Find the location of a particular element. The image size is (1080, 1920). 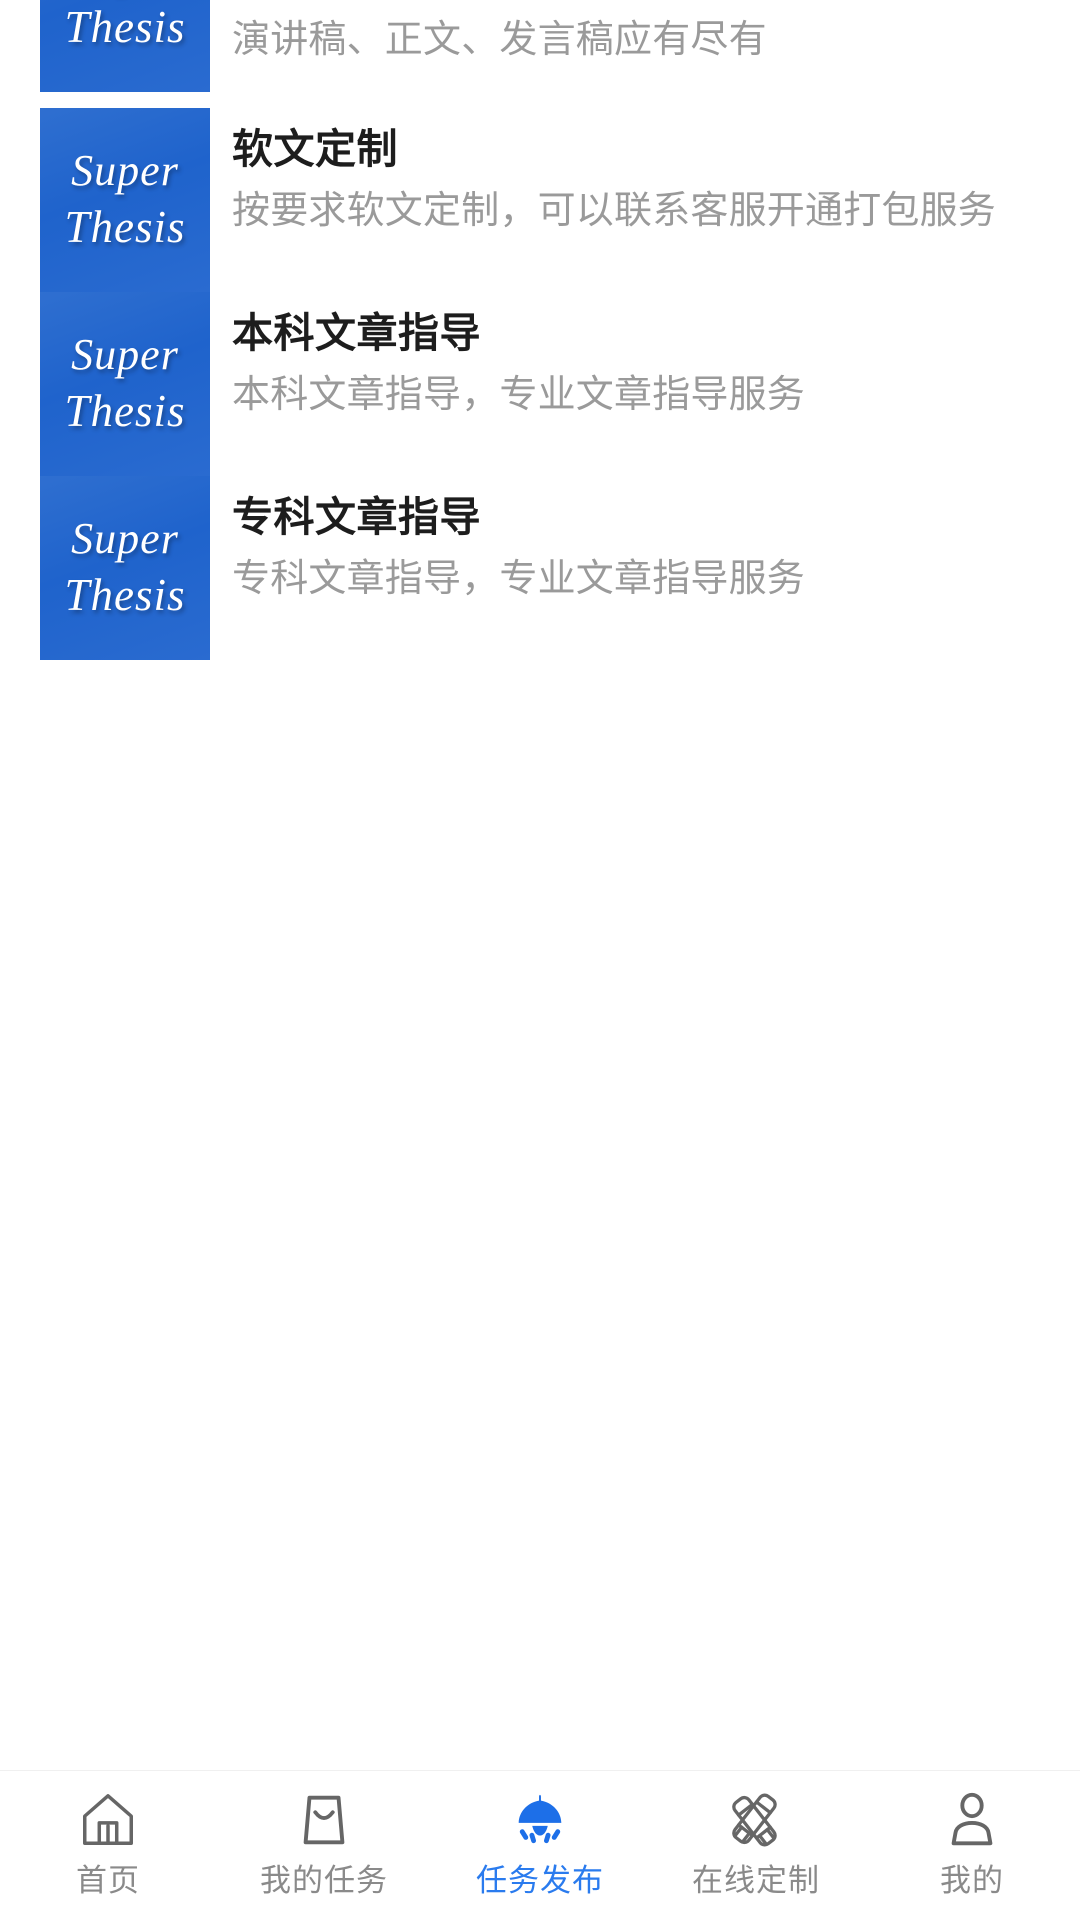

tab-mine: 我的 is located at coordinates (972, 1841).